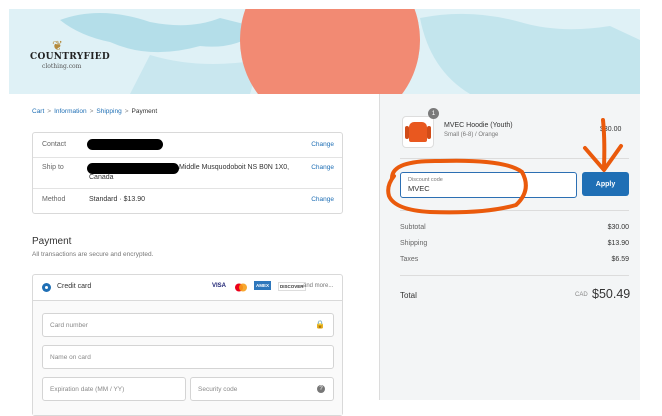 This screenshot has width=662, height=416. What do you see at coordinates (53, 167) in the screenshot?
I see `ship-to-label: Ship to` at bounding box center [53, 167].